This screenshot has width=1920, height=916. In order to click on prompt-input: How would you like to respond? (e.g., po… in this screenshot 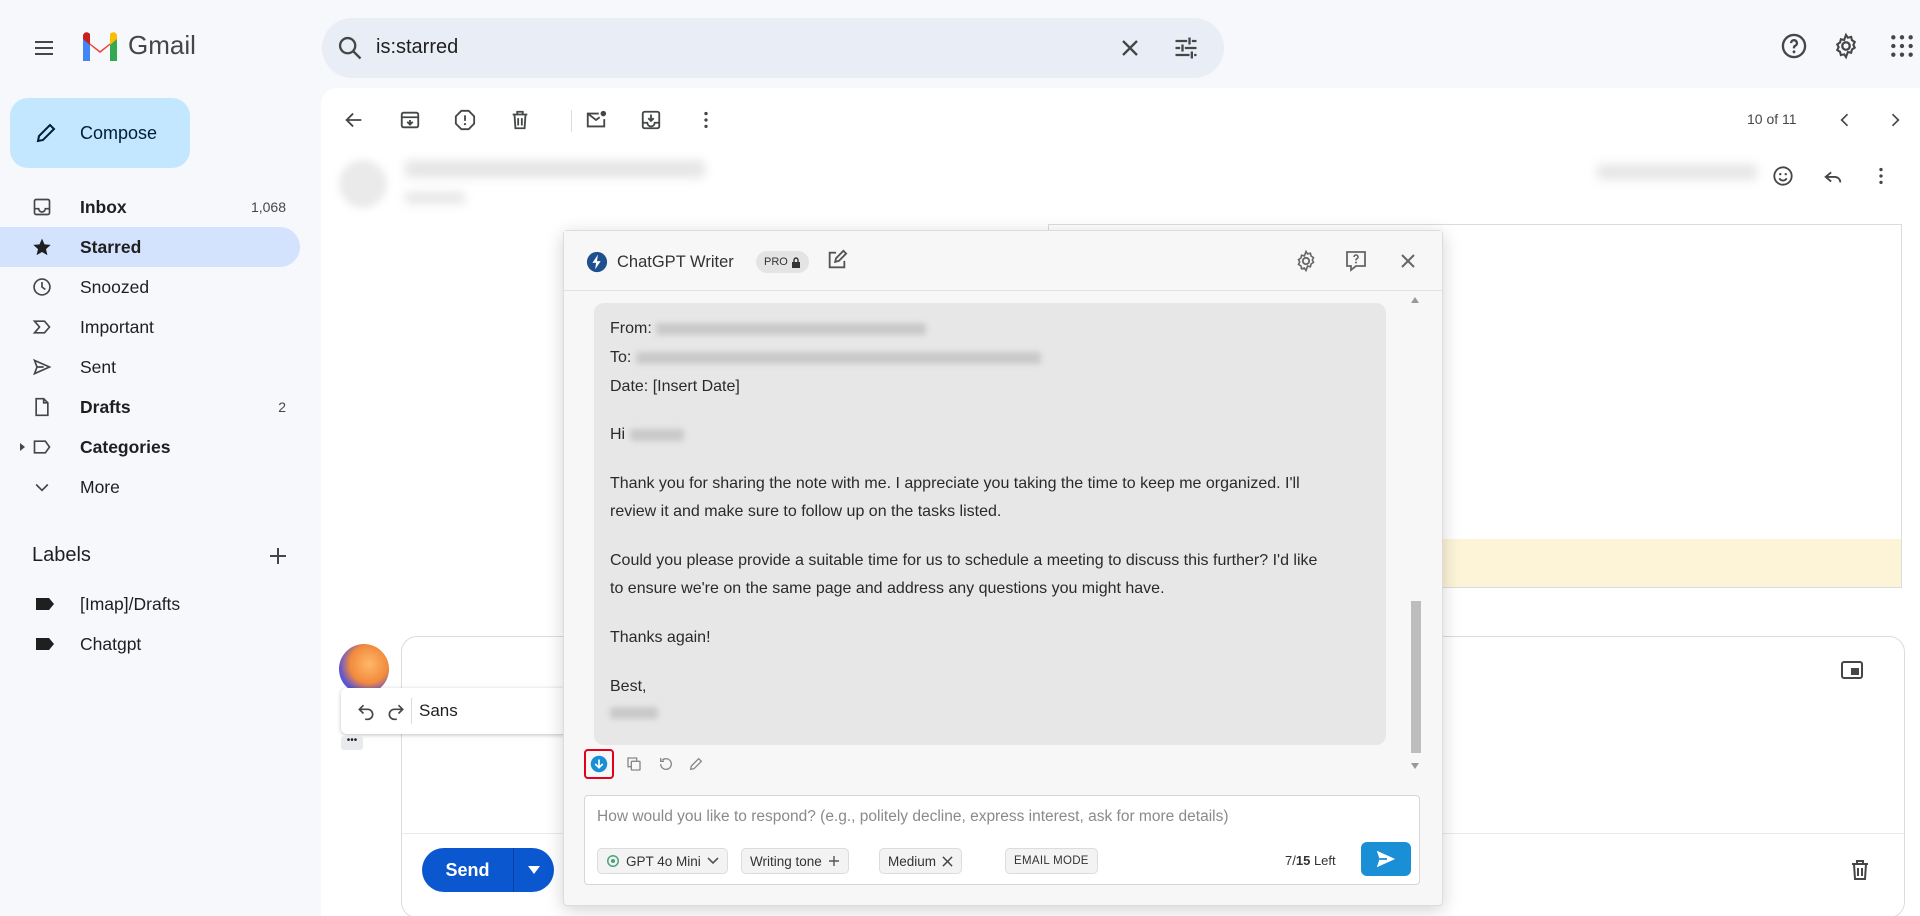, I will do `click(913, 817)`.